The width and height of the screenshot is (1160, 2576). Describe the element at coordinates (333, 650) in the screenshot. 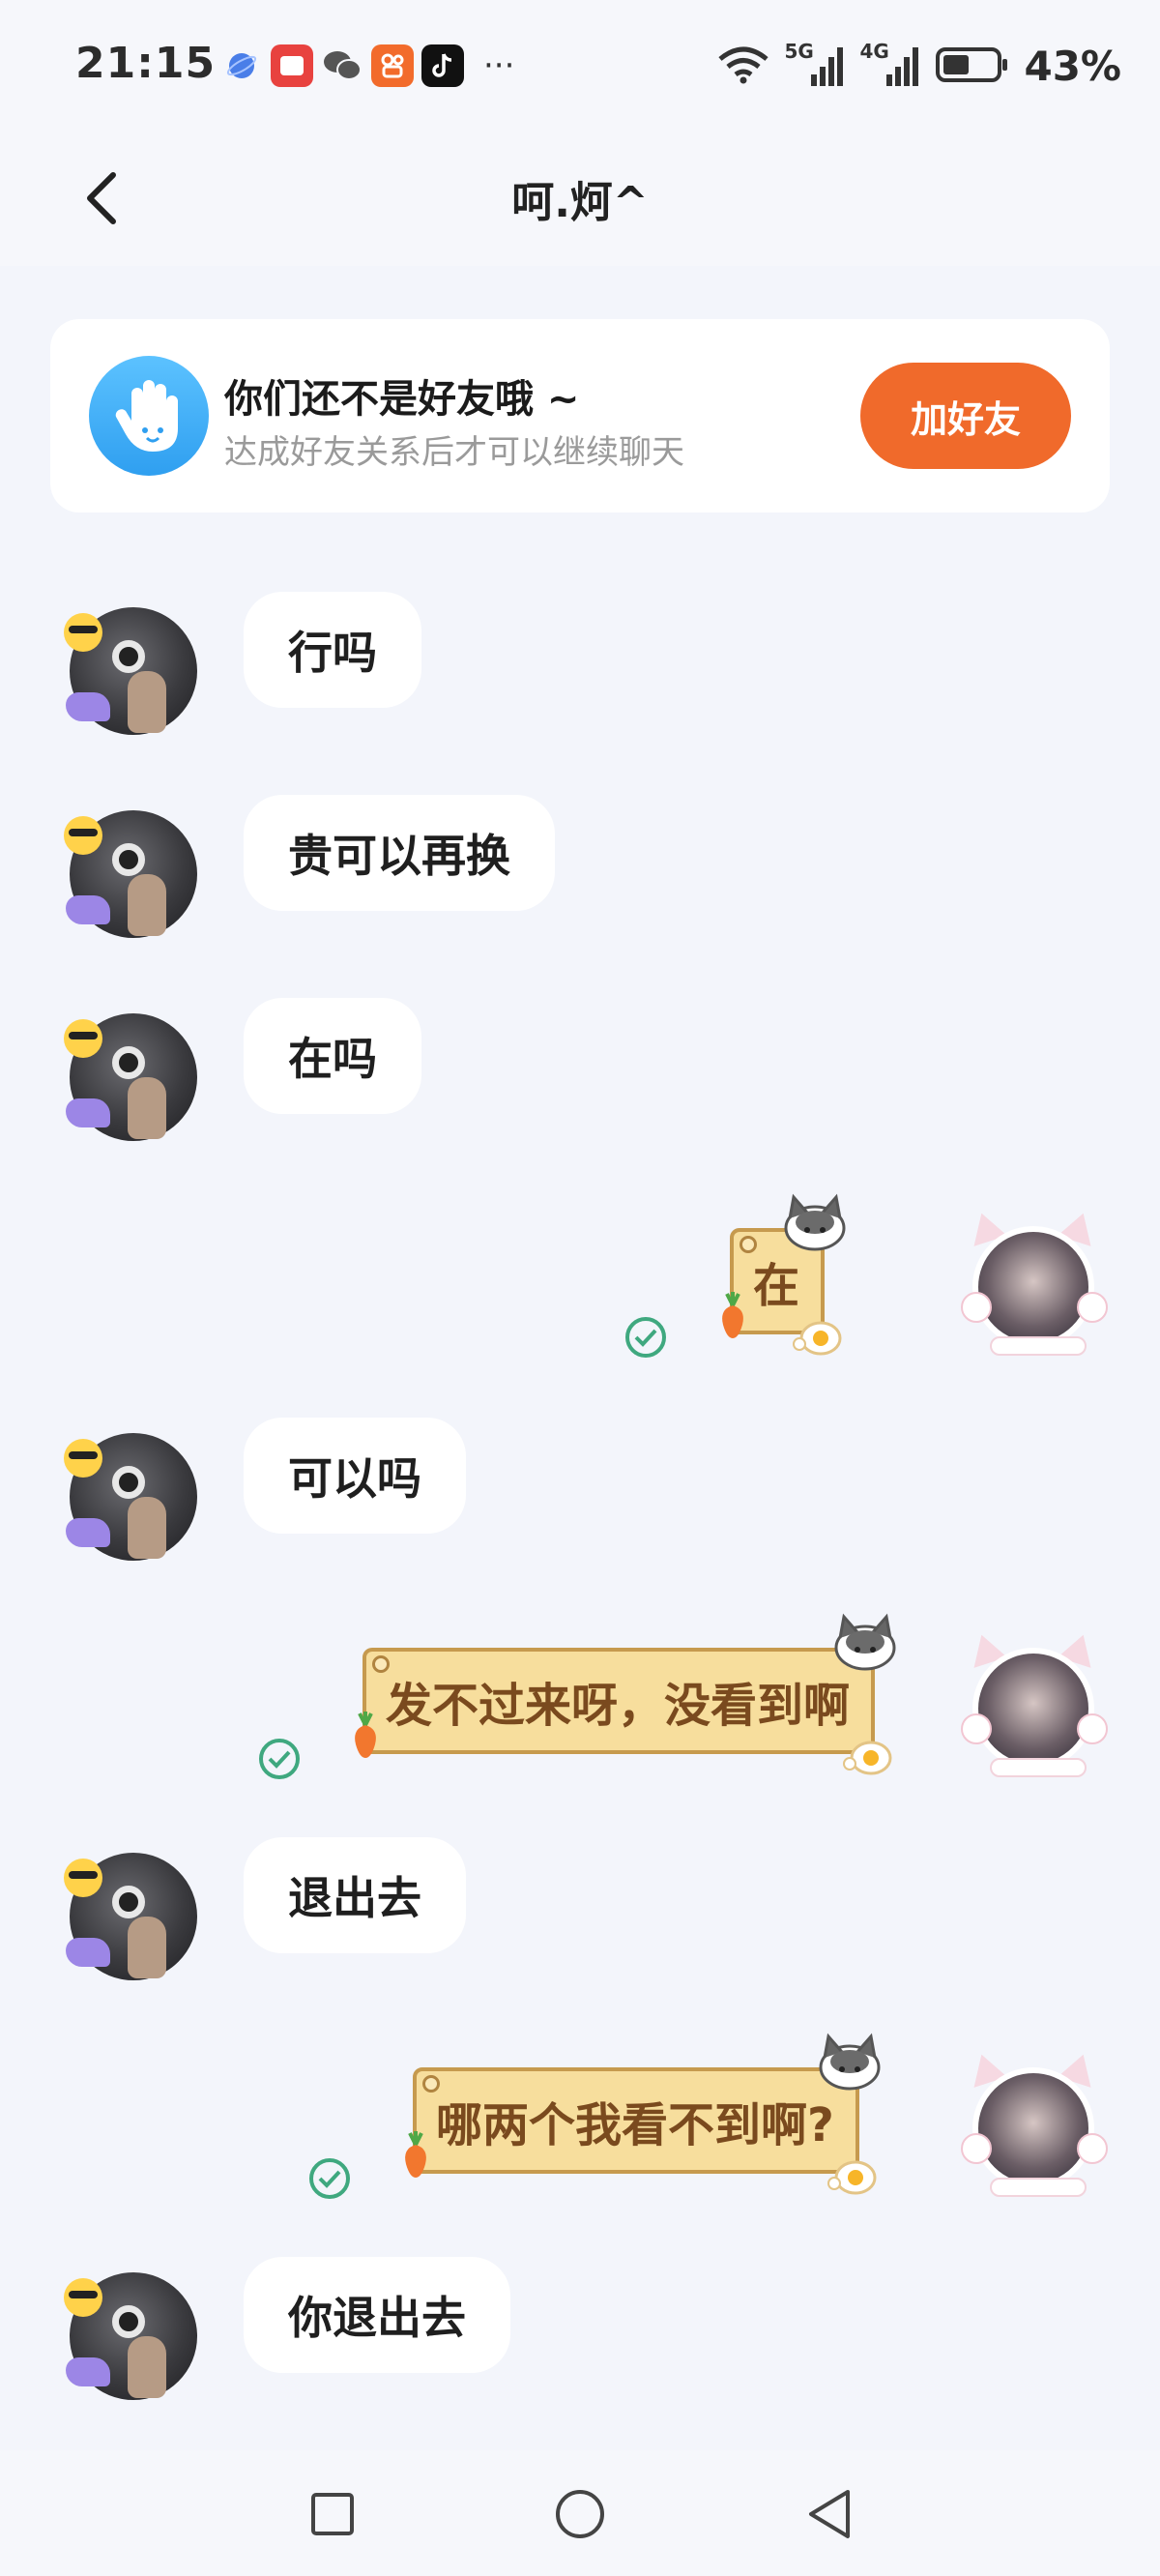

I see `incoming-message-bubble: 行吗` at that location.